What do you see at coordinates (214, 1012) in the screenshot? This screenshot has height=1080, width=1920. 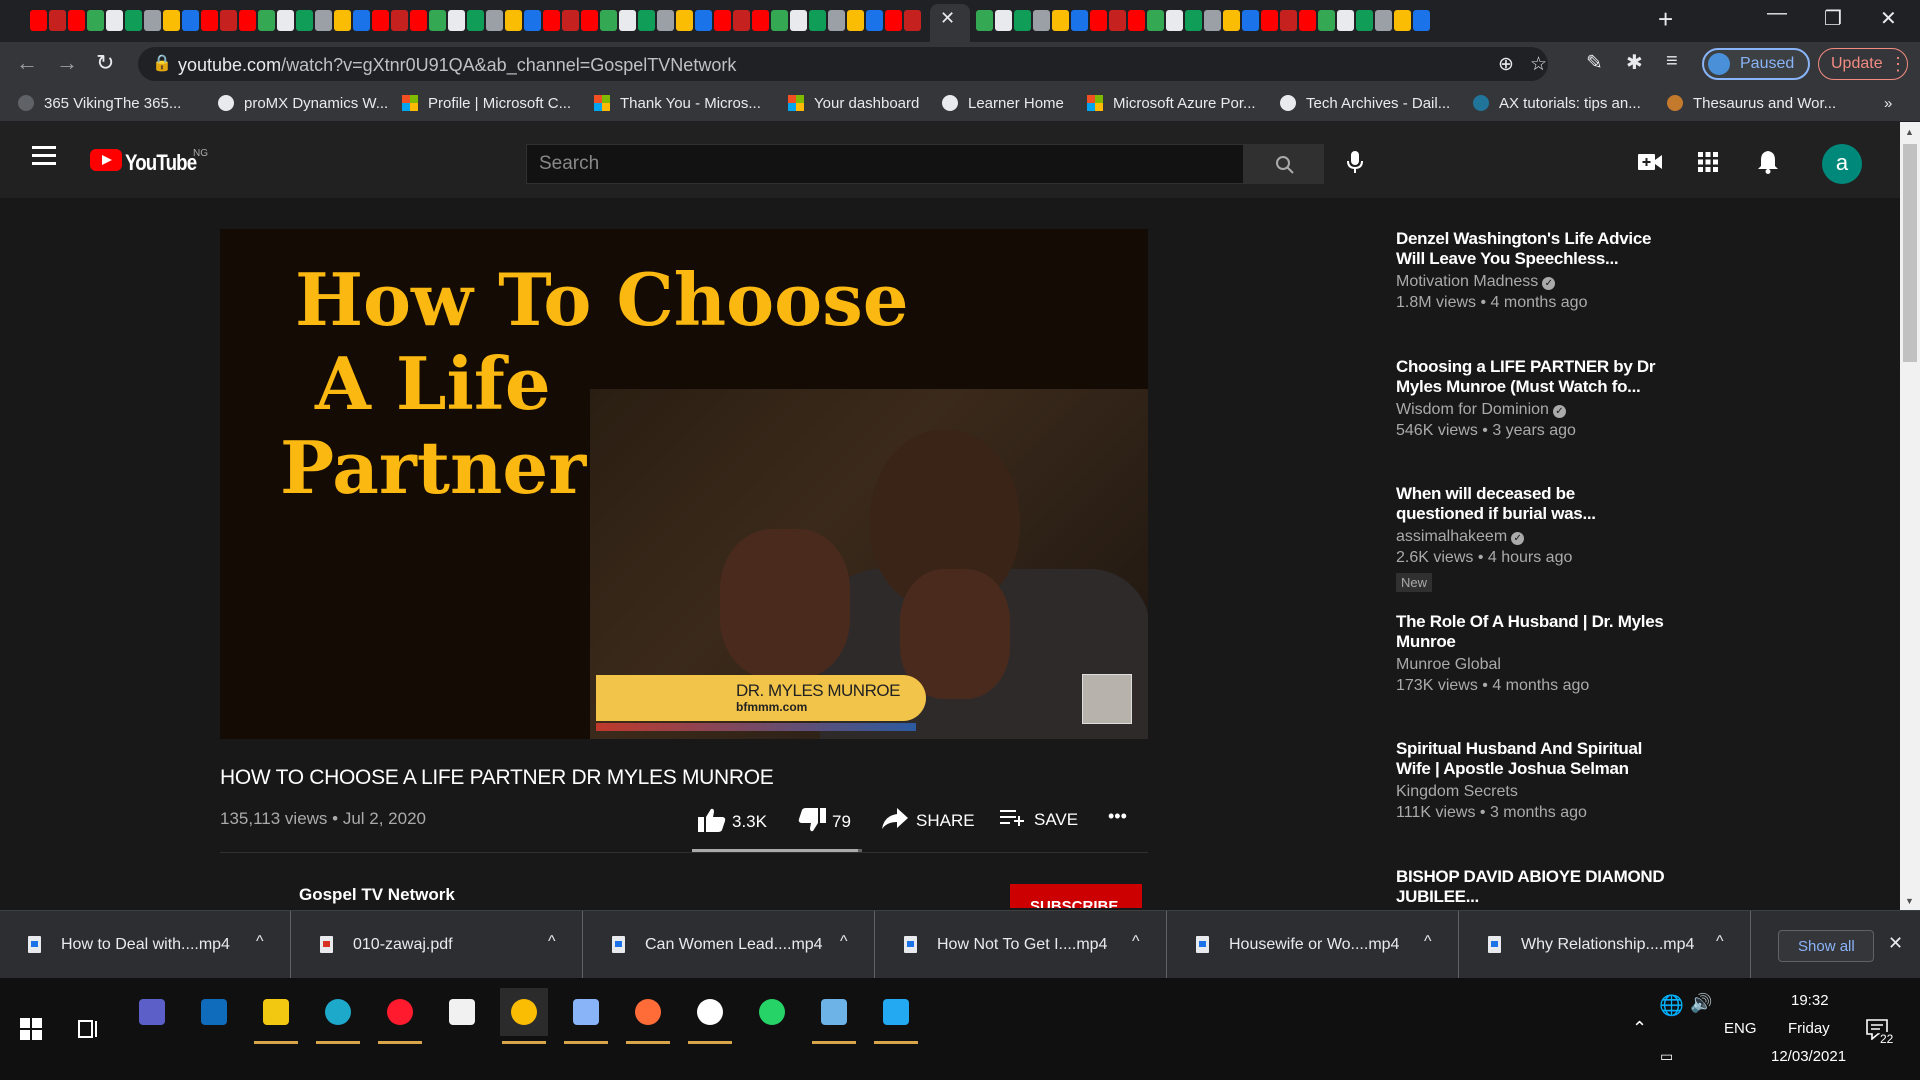 I see `outlook-icon` at bounding box center [214, 1012].